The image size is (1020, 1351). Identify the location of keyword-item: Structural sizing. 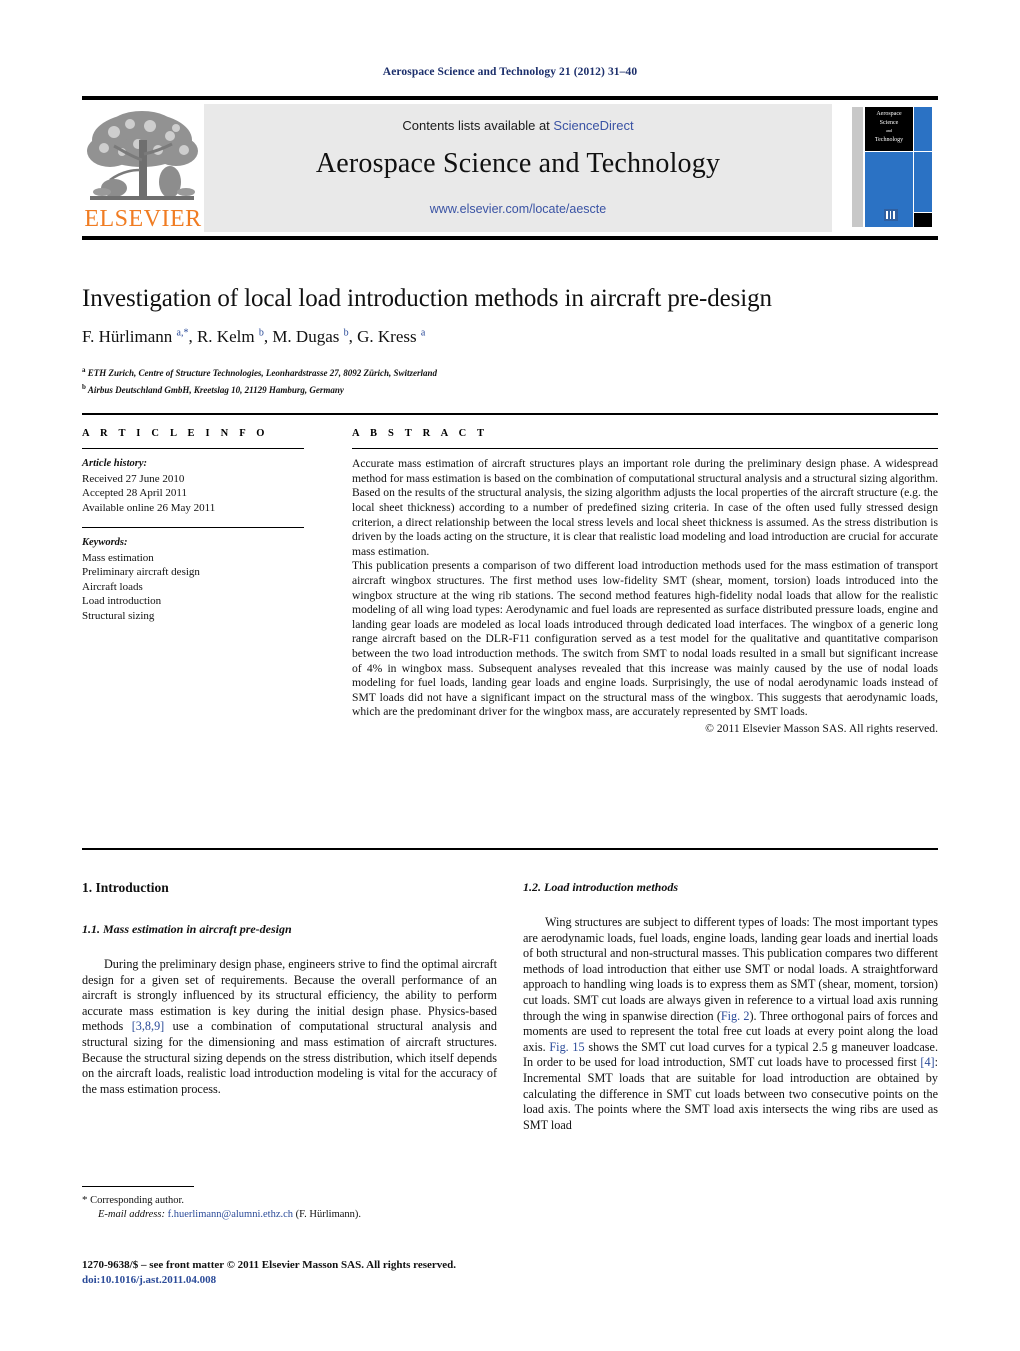
(118, 615).